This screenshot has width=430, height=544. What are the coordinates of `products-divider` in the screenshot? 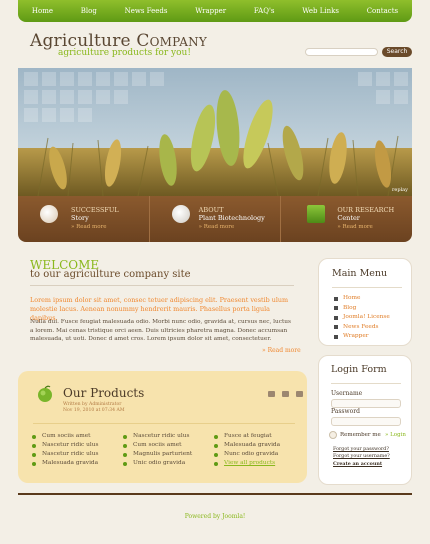 It's located at (164, 423).